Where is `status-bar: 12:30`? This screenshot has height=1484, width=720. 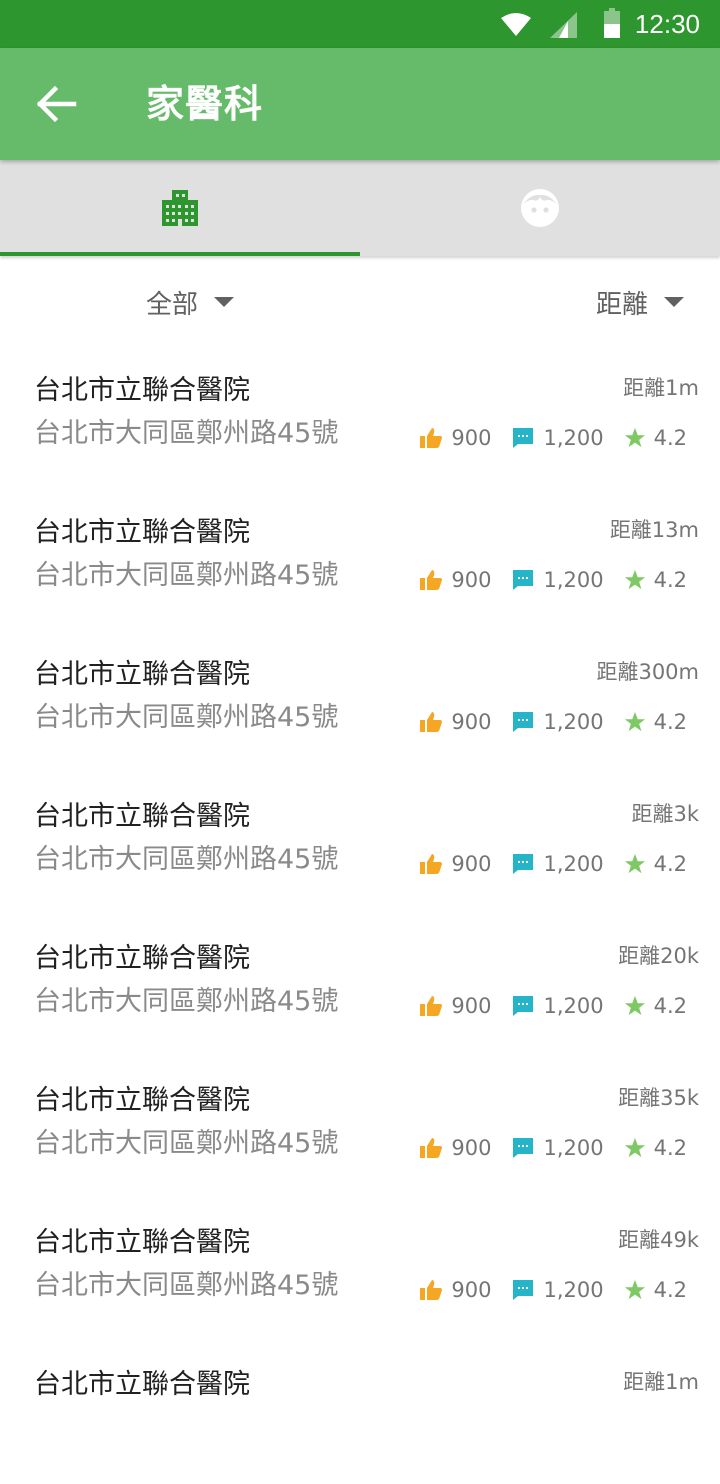 status-bar: 12:30 is located at coordinates (360, 24).